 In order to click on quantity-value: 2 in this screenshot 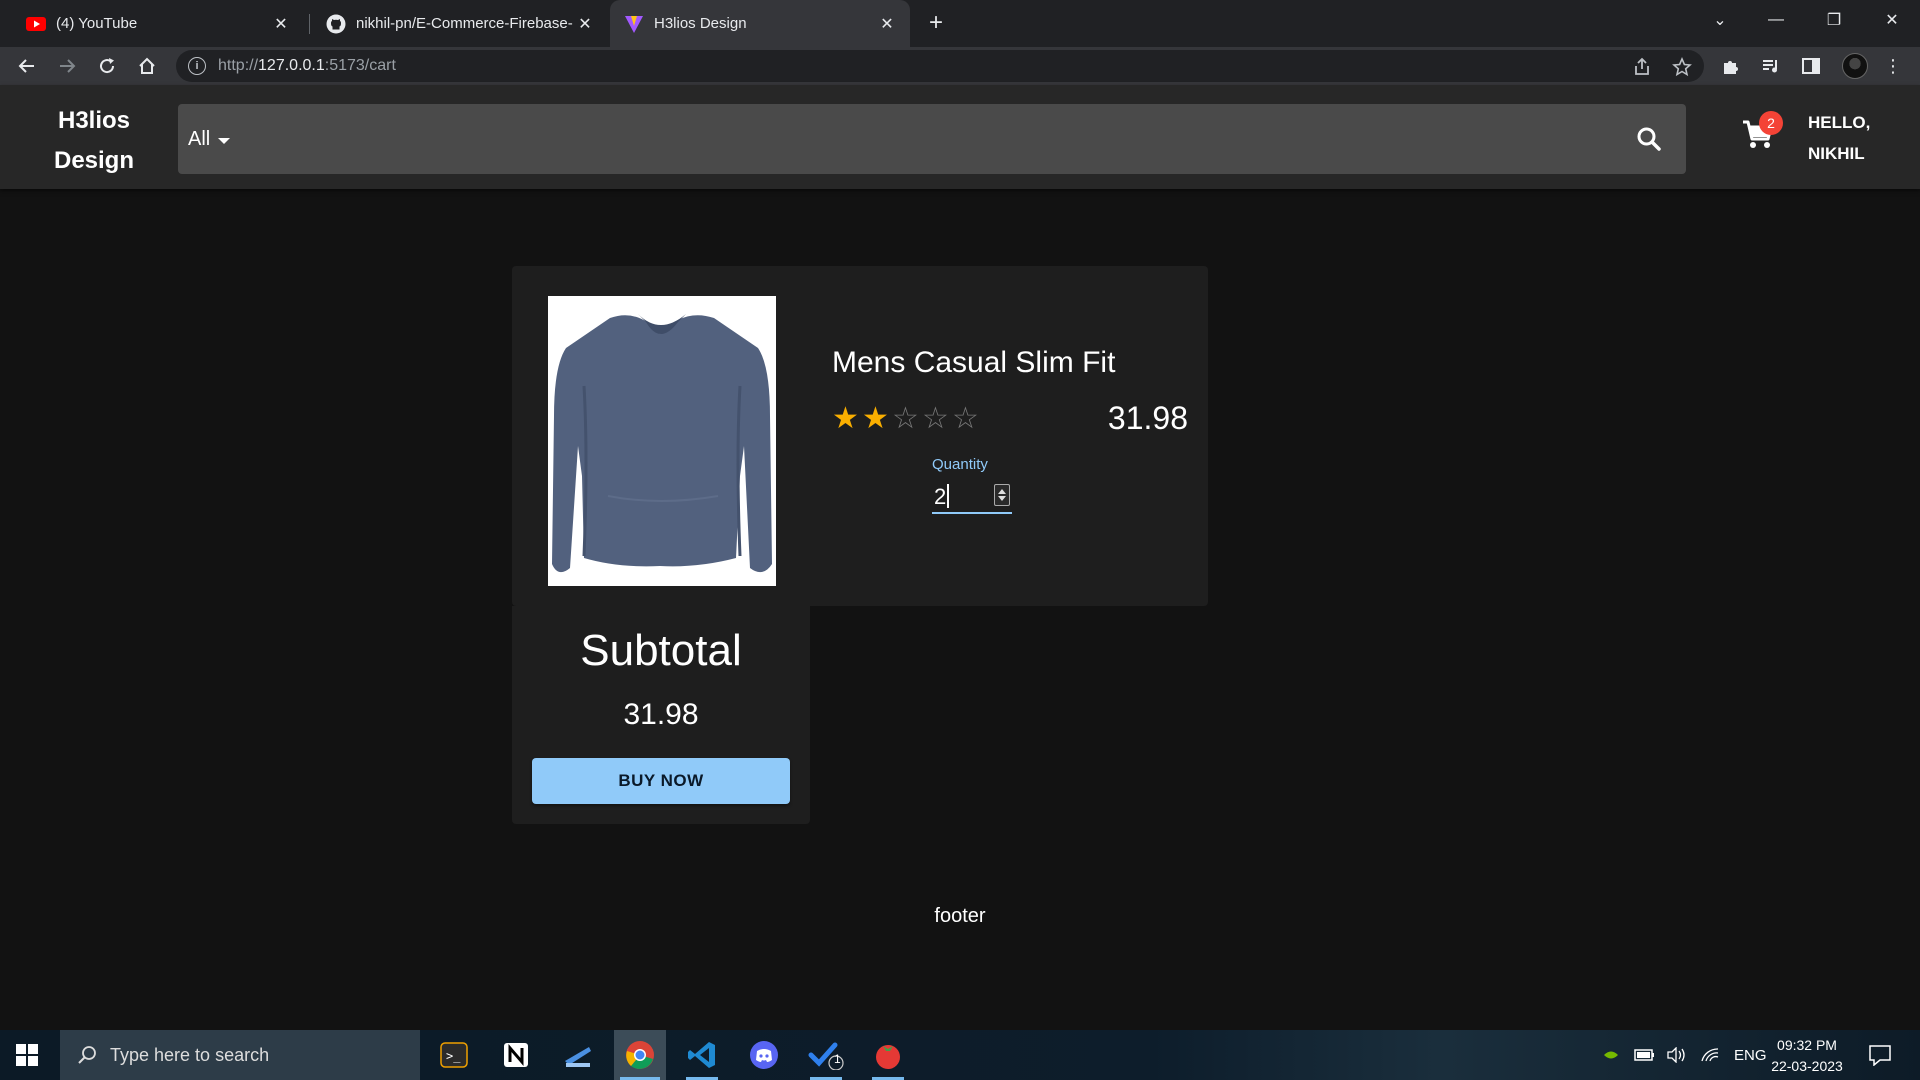, I will do `click(940, 497)`.